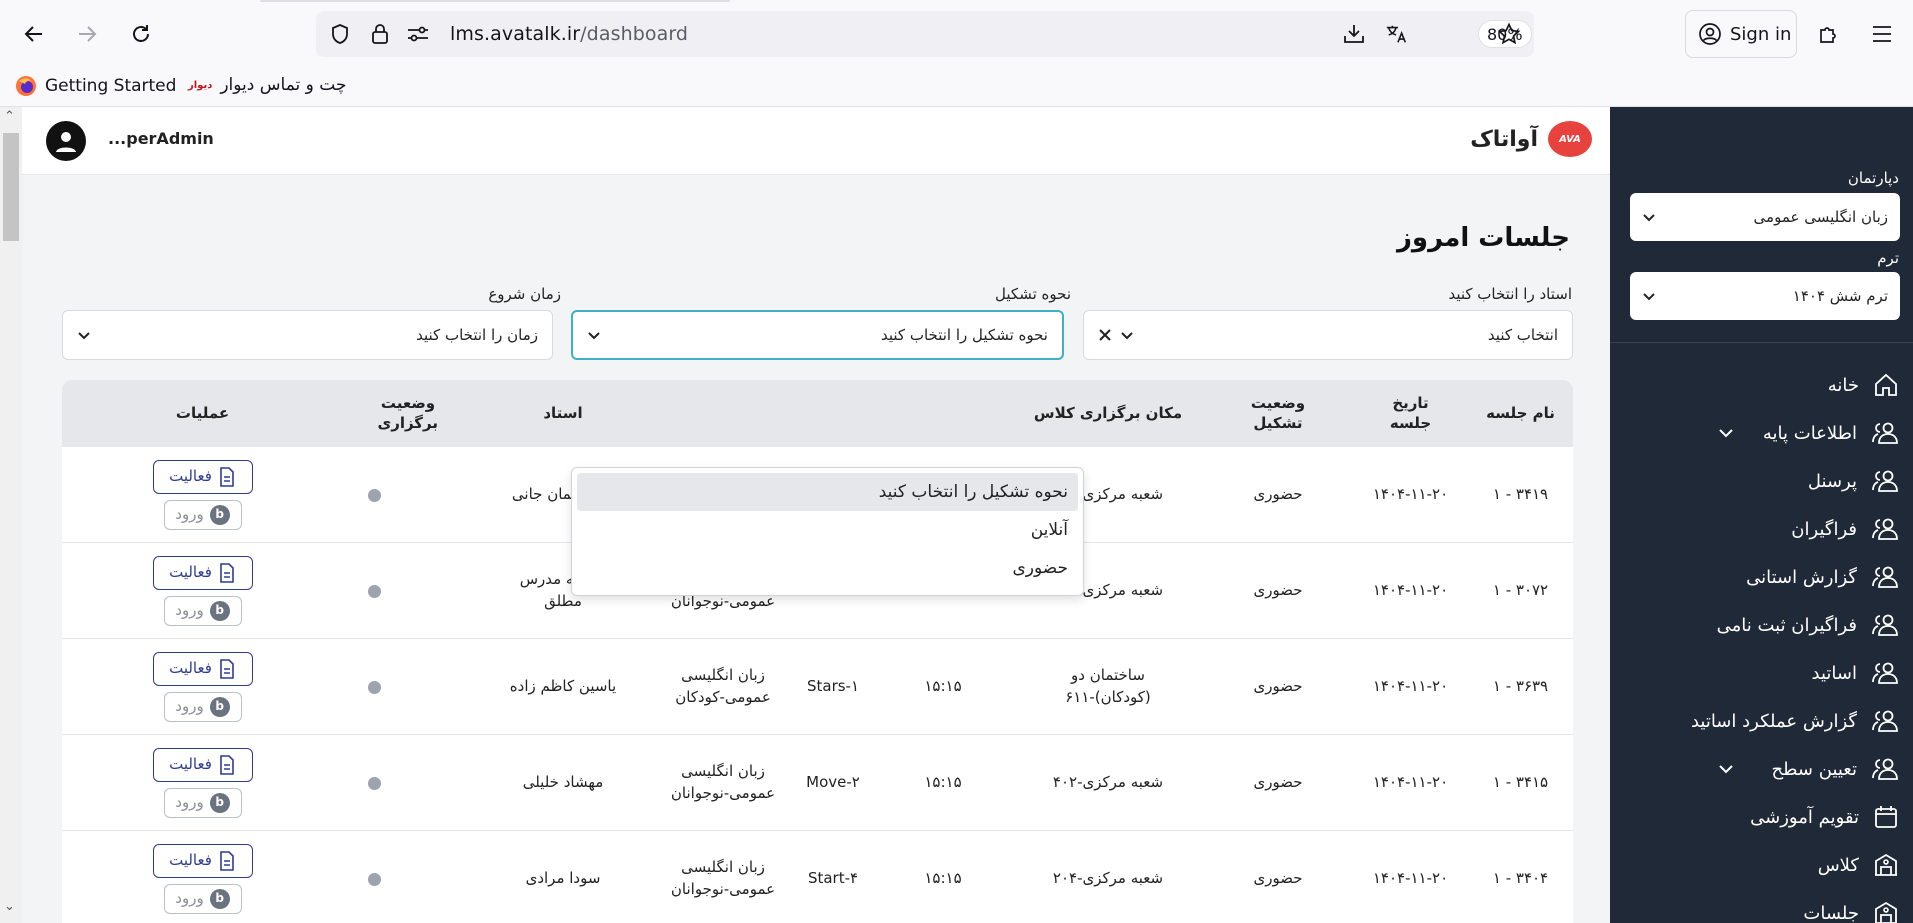 Image resolution: width=1913 pixels, height=923 pixels. I want to click on sidebar-item-label: پرسنل, so click(1832, 481).